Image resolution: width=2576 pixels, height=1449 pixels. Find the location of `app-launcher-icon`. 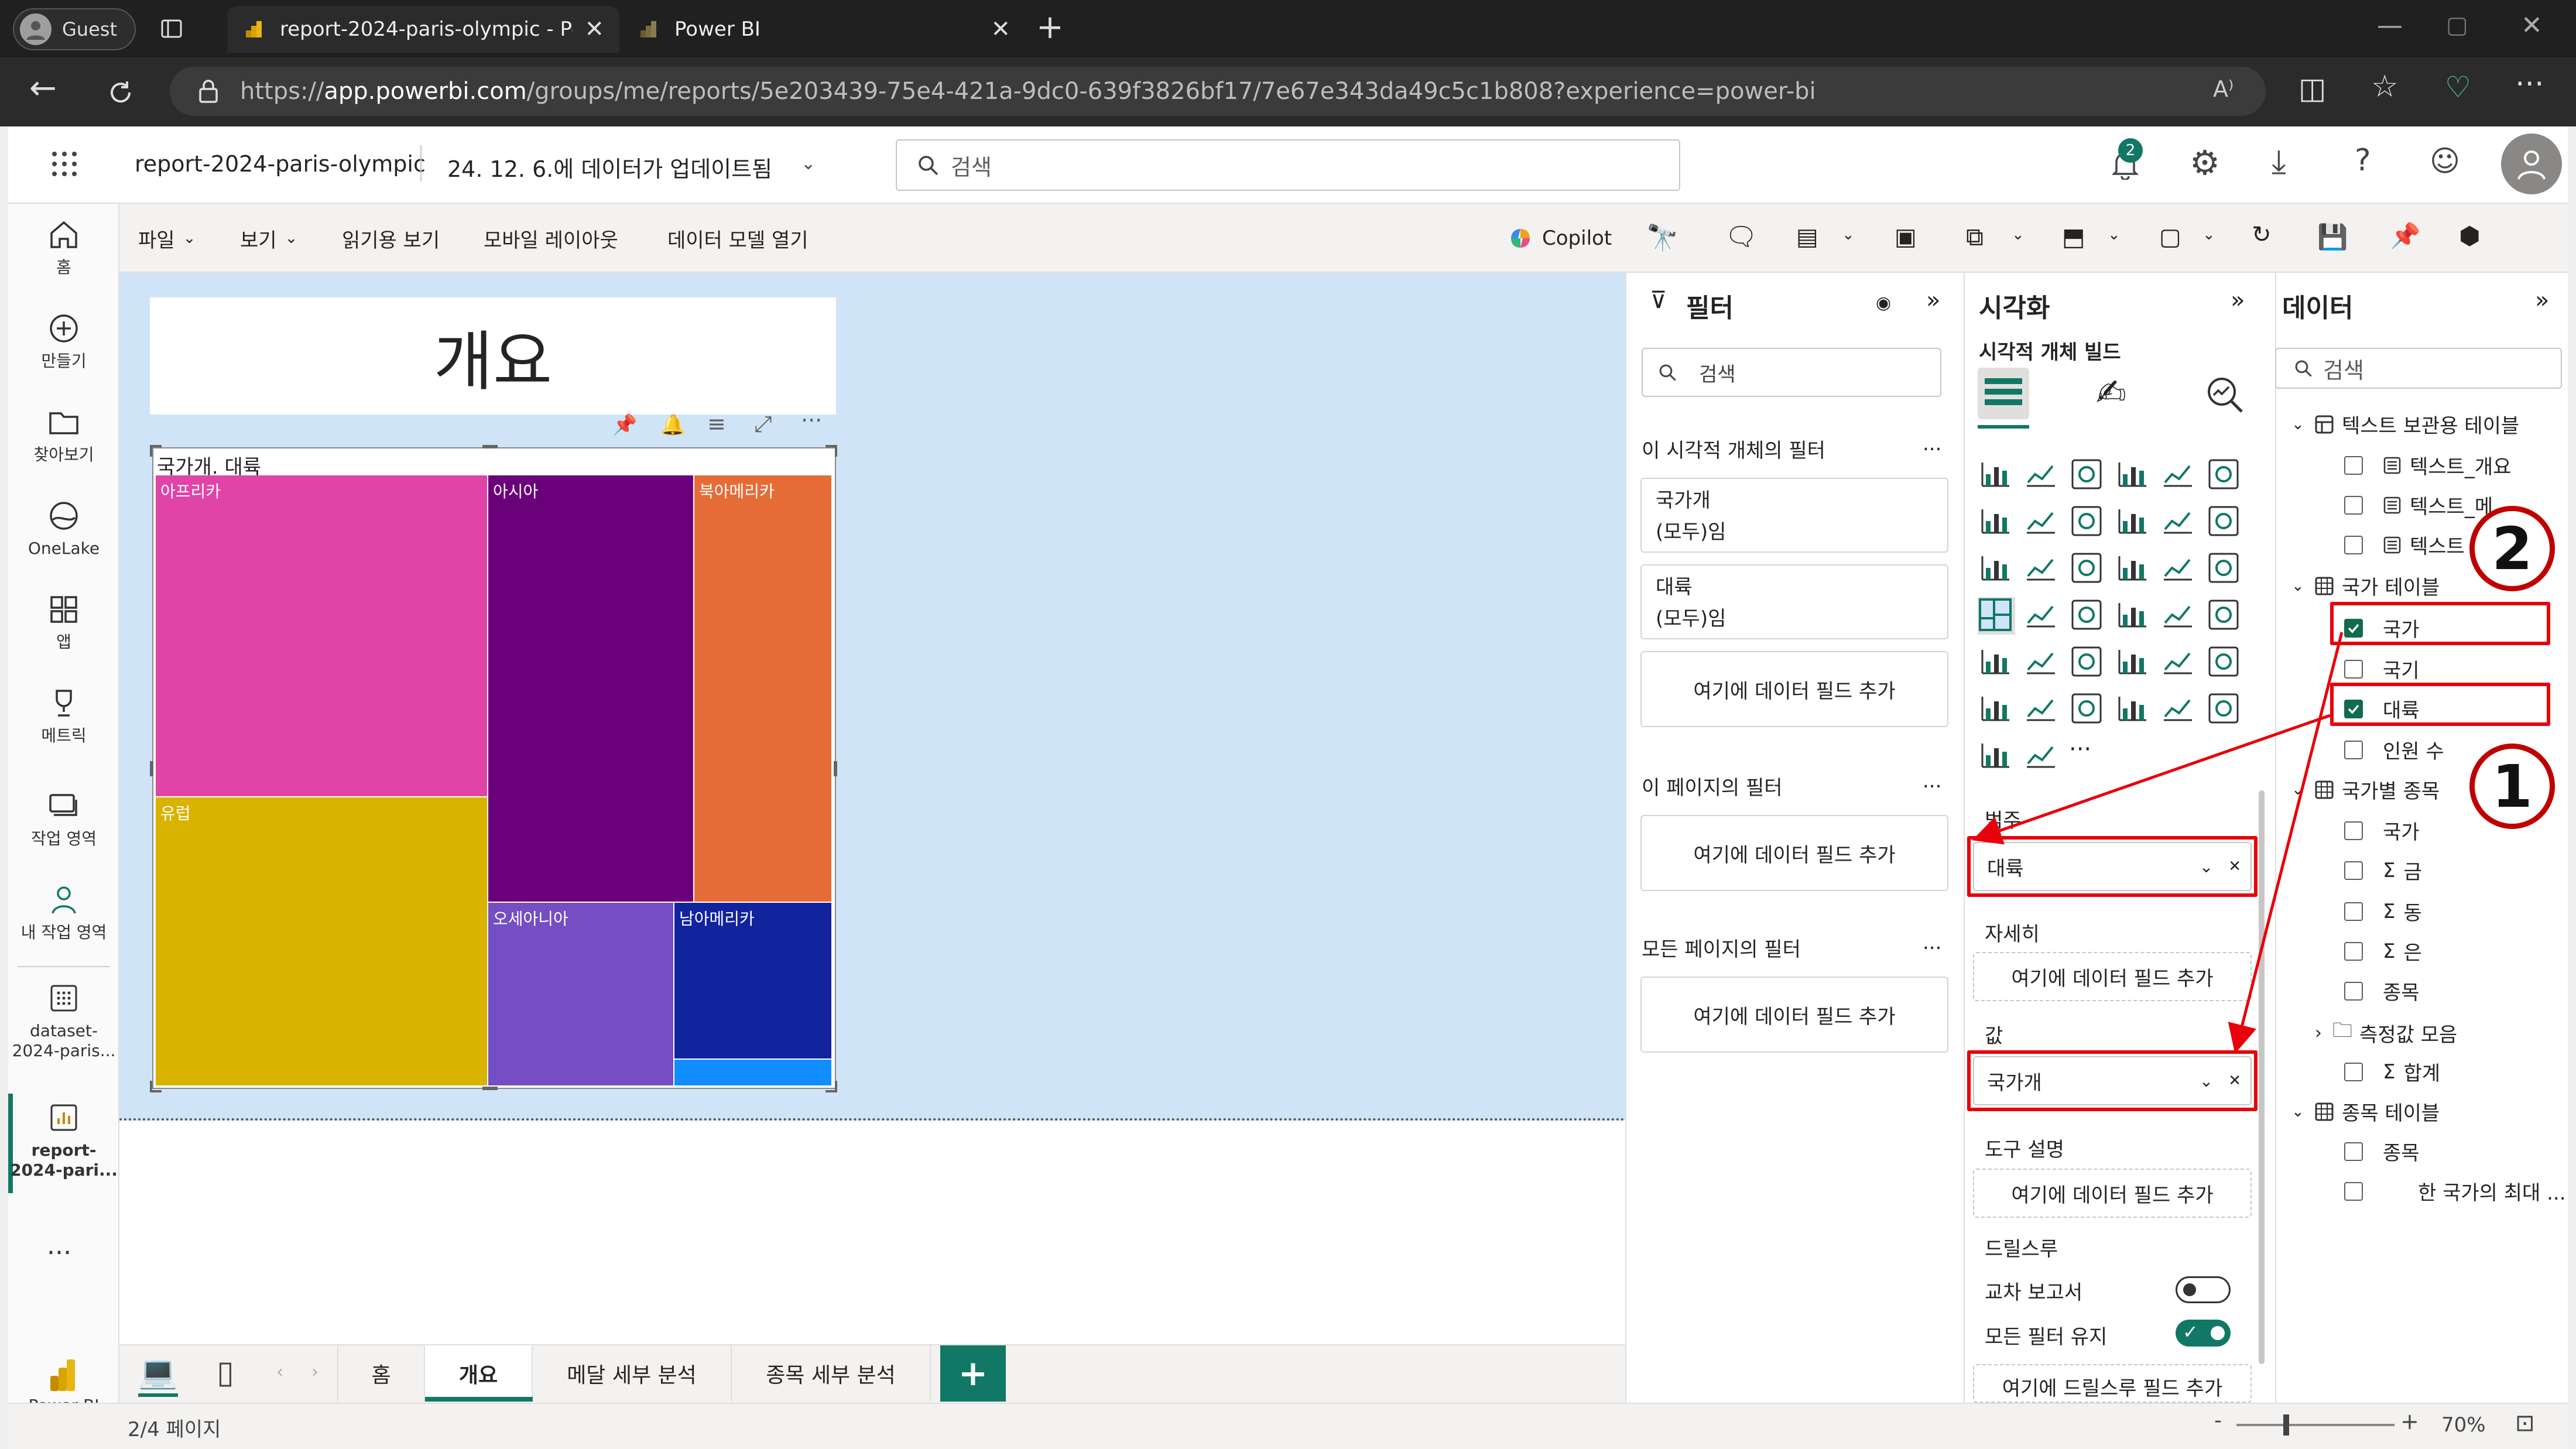

app-launcher-icon is located at coordinates (64, 163).